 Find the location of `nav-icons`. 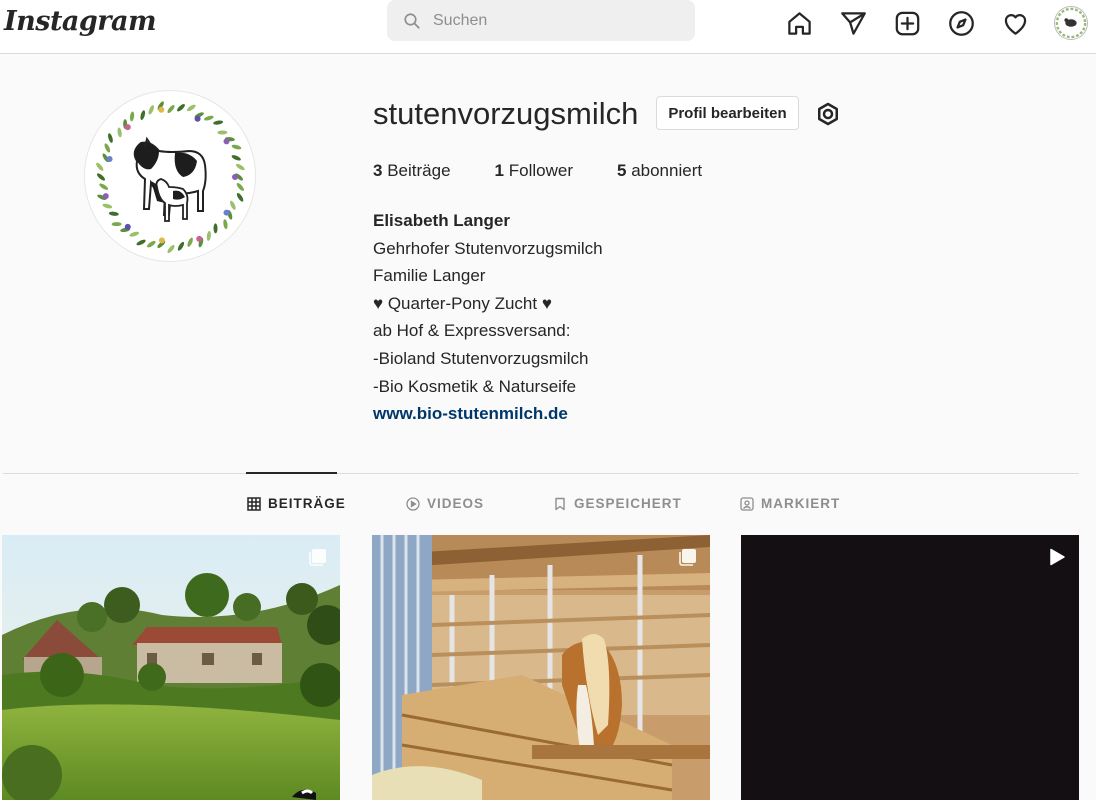

nav-icons is located at coordinates (936, 23).